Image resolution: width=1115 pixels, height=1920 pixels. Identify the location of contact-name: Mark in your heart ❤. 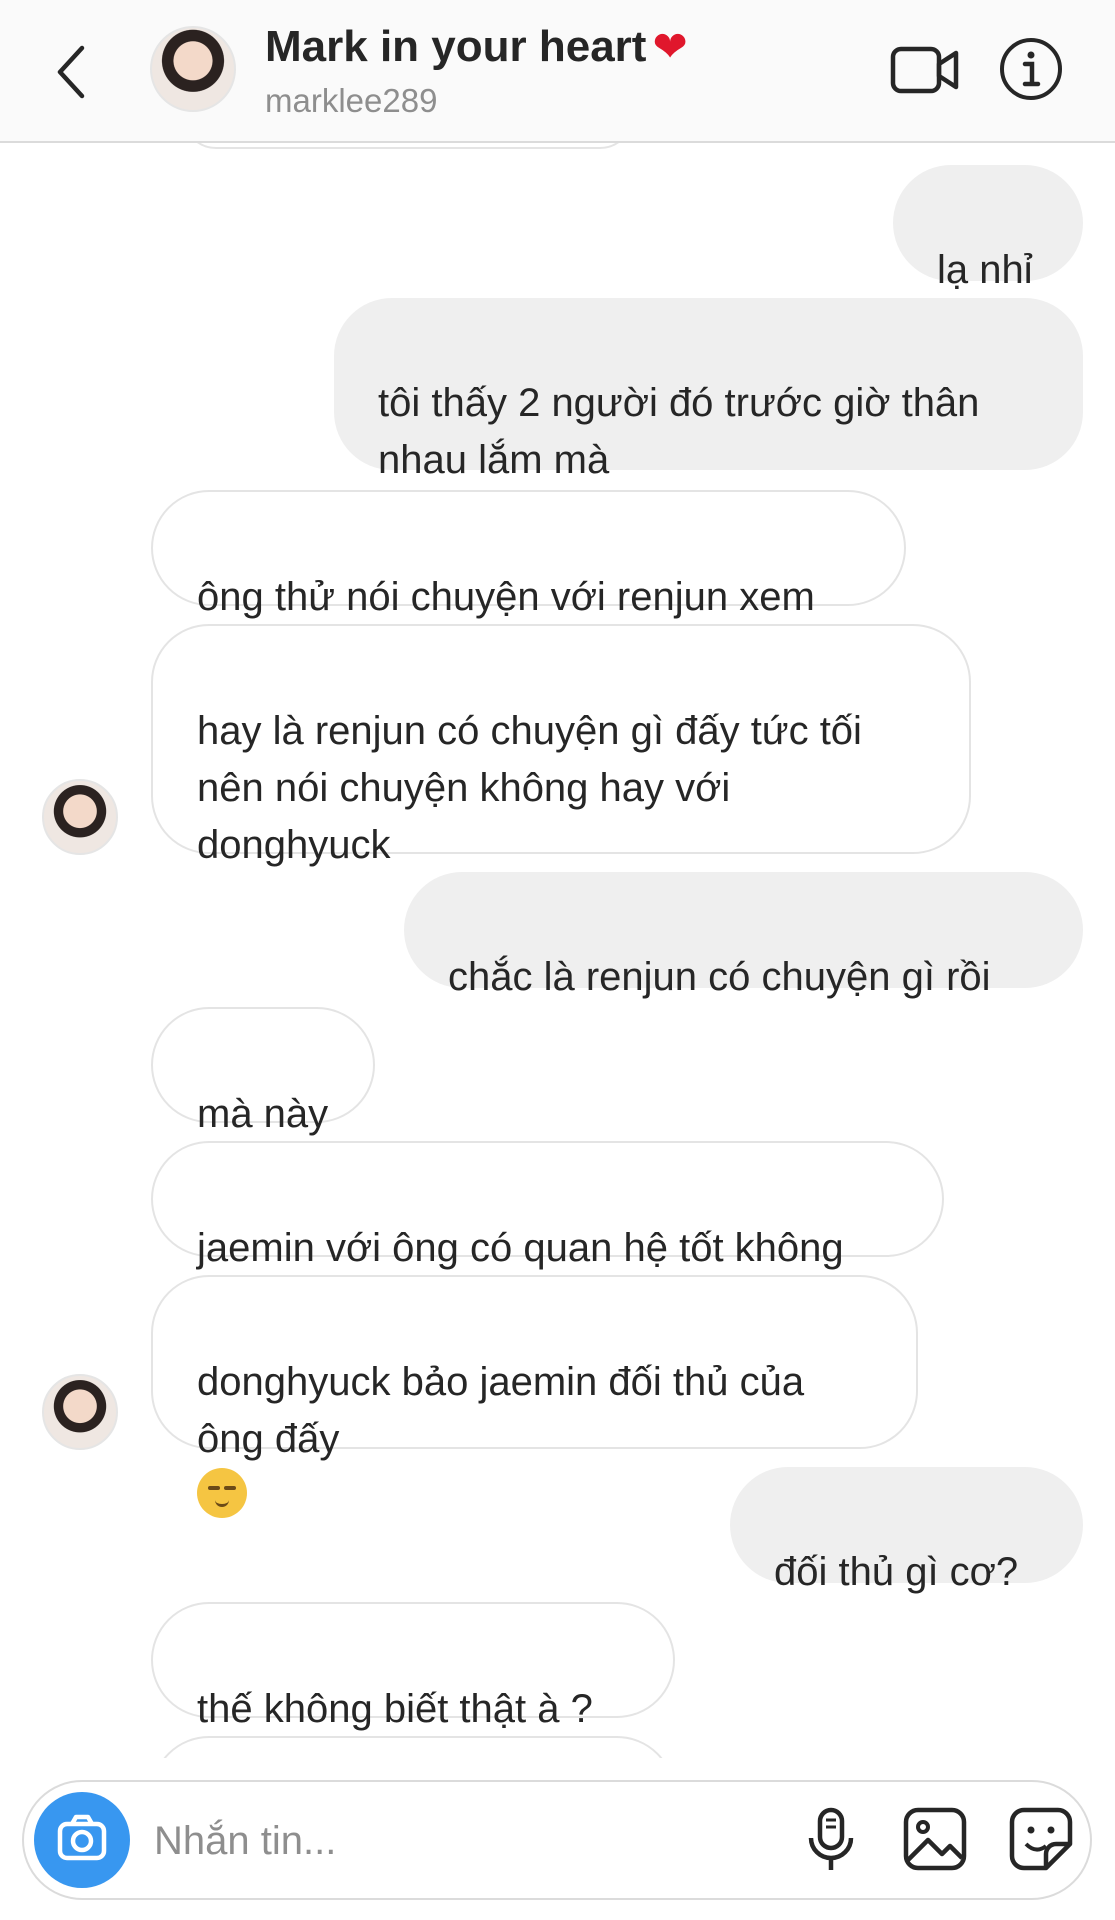
(476, 47).